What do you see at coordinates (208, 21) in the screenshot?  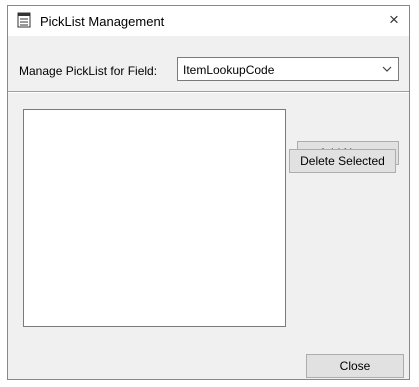 I see `title-bar: PickList Management ×` at bounding box center [208, 21].